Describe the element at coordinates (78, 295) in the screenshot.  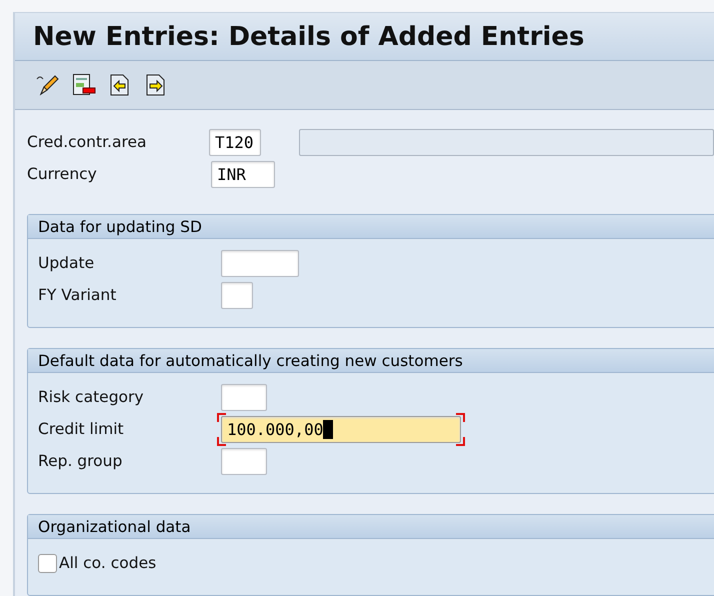
I see `field-label: FY Variant` at that location.